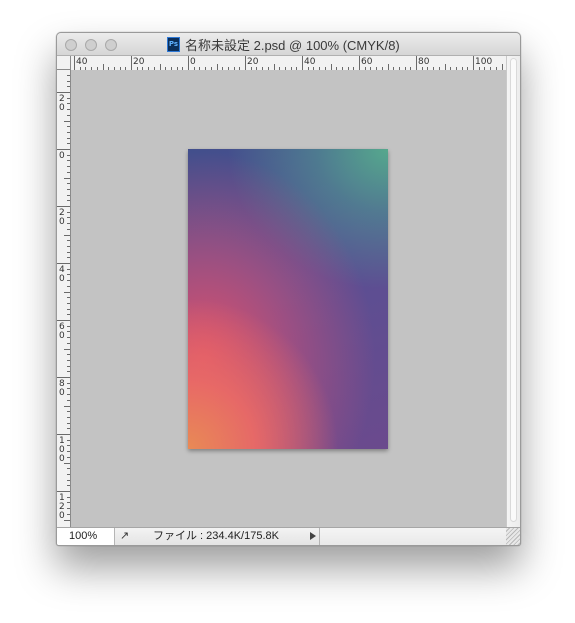 Image resolution: width=575 pixels, height=623 pixels. What do you see at coordinates (216, 536) in the screenshot?
I see `file-size-info: ファイル : 234.4K/175.8K` at bounding box center [216, 536].